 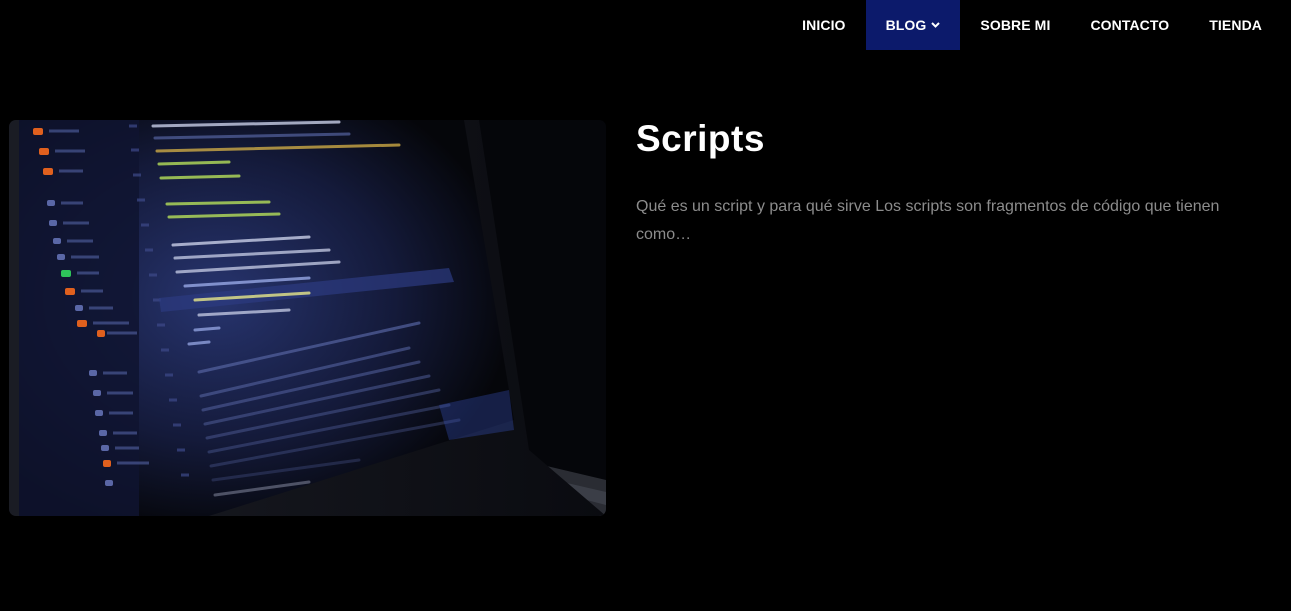 I want to click on nav-item-inicio: INICIO, so click(x=823, y=25).